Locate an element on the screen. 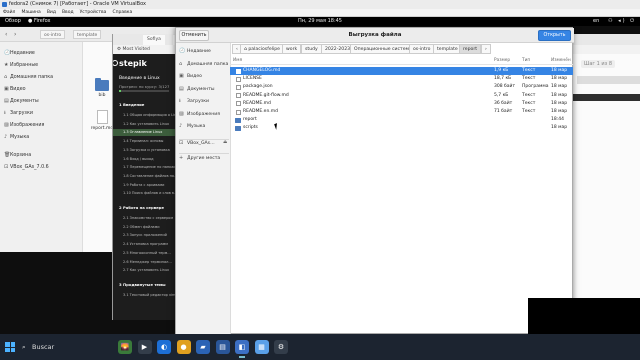 This screenshot has width=640, height=360. course-lesson-item: 1.3 Оглавление Linux is located at coordinates (144, 133).